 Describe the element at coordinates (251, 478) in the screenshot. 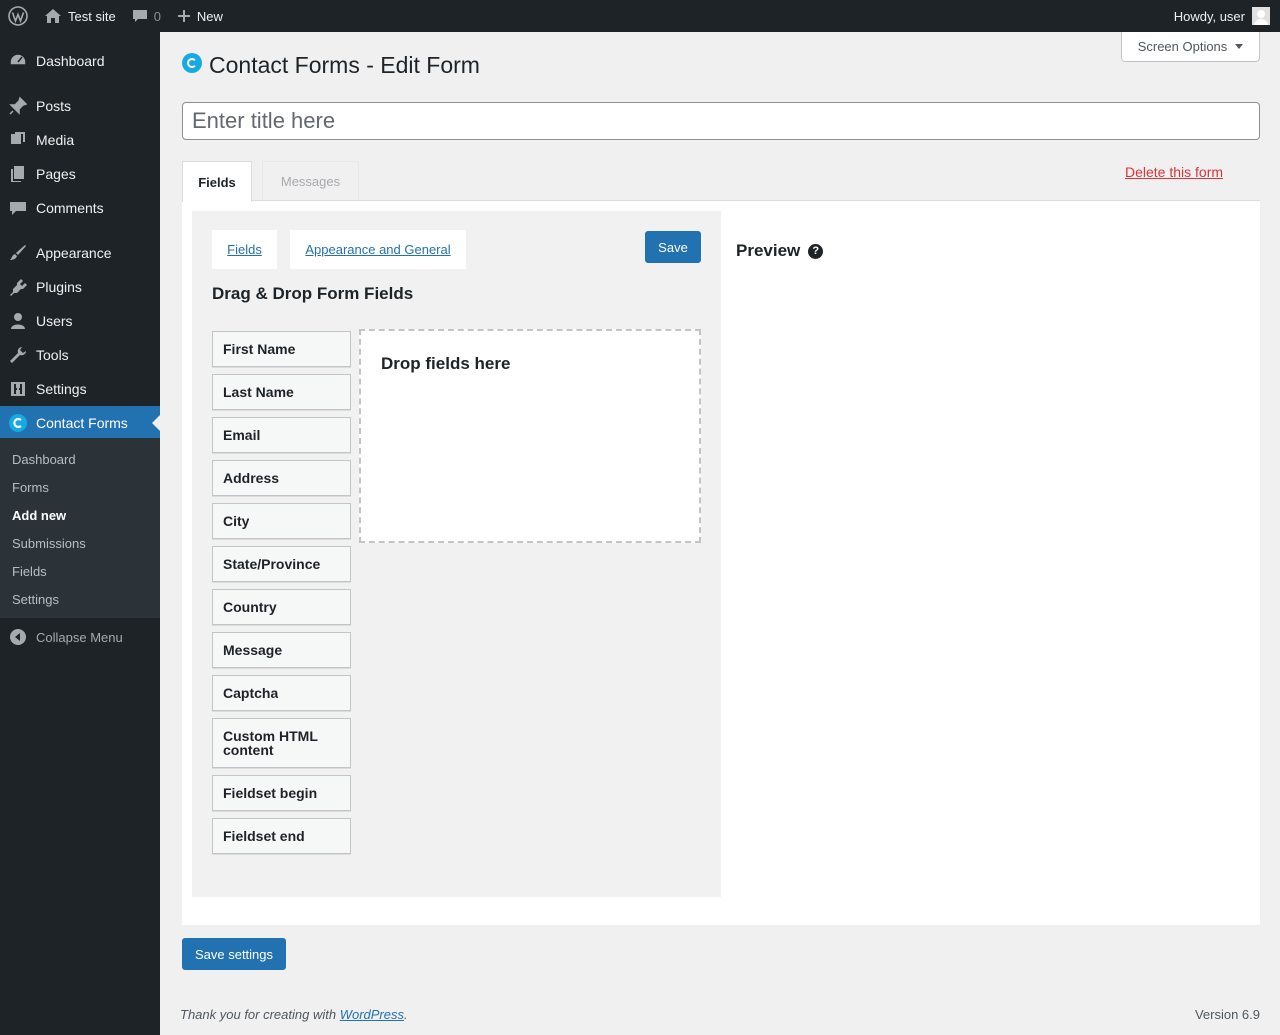

I see `field-label: Address` at that location.